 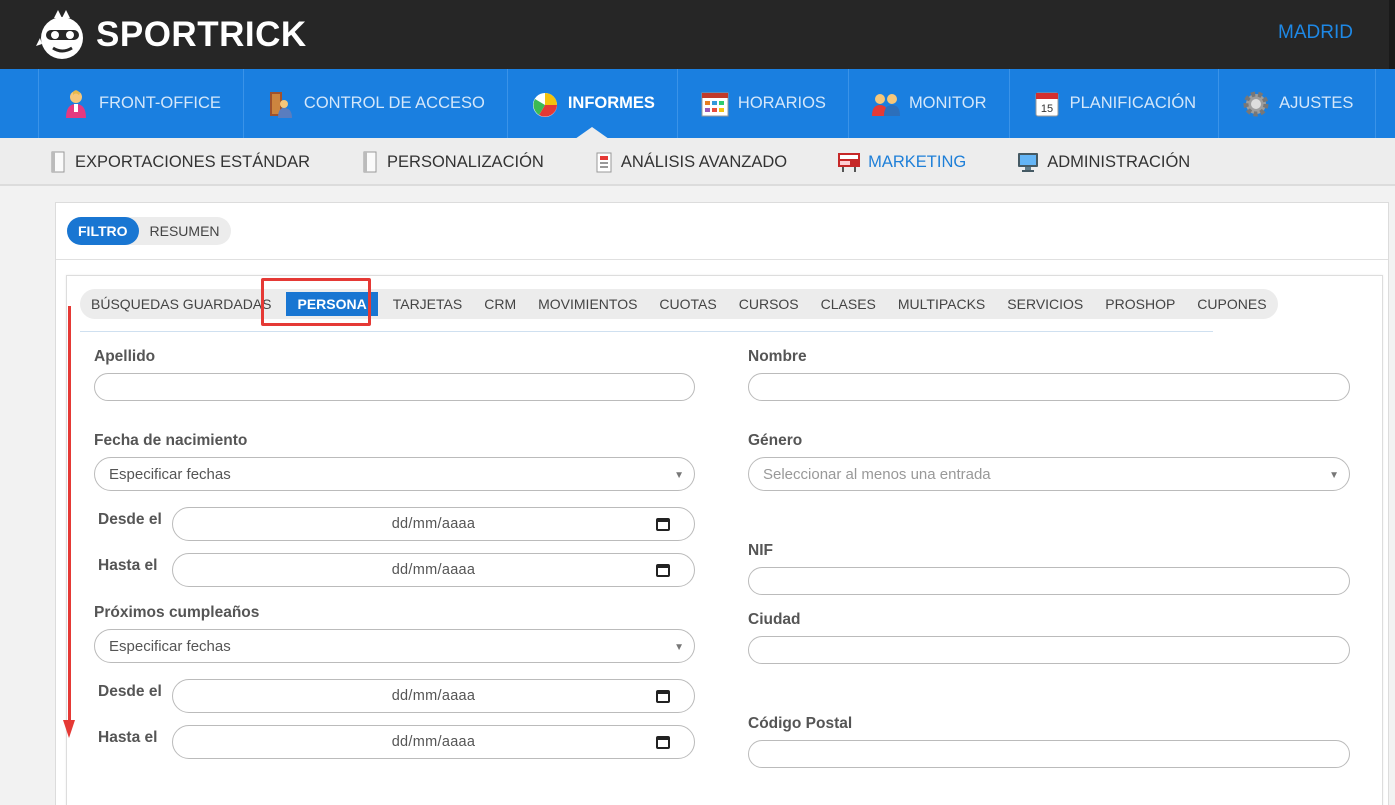 I want to click on proximos-cumpleanos-select: Especificar fechas ▼, so click(x=394, y=646).